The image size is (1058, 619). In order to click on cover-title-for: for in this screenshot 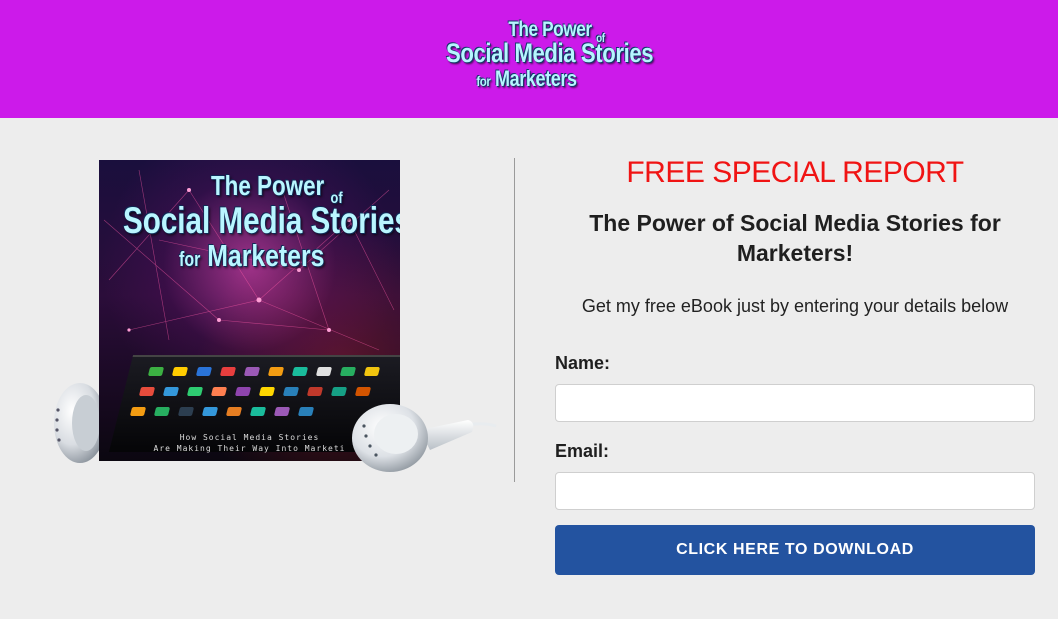, I will do `click(190, 260)`.